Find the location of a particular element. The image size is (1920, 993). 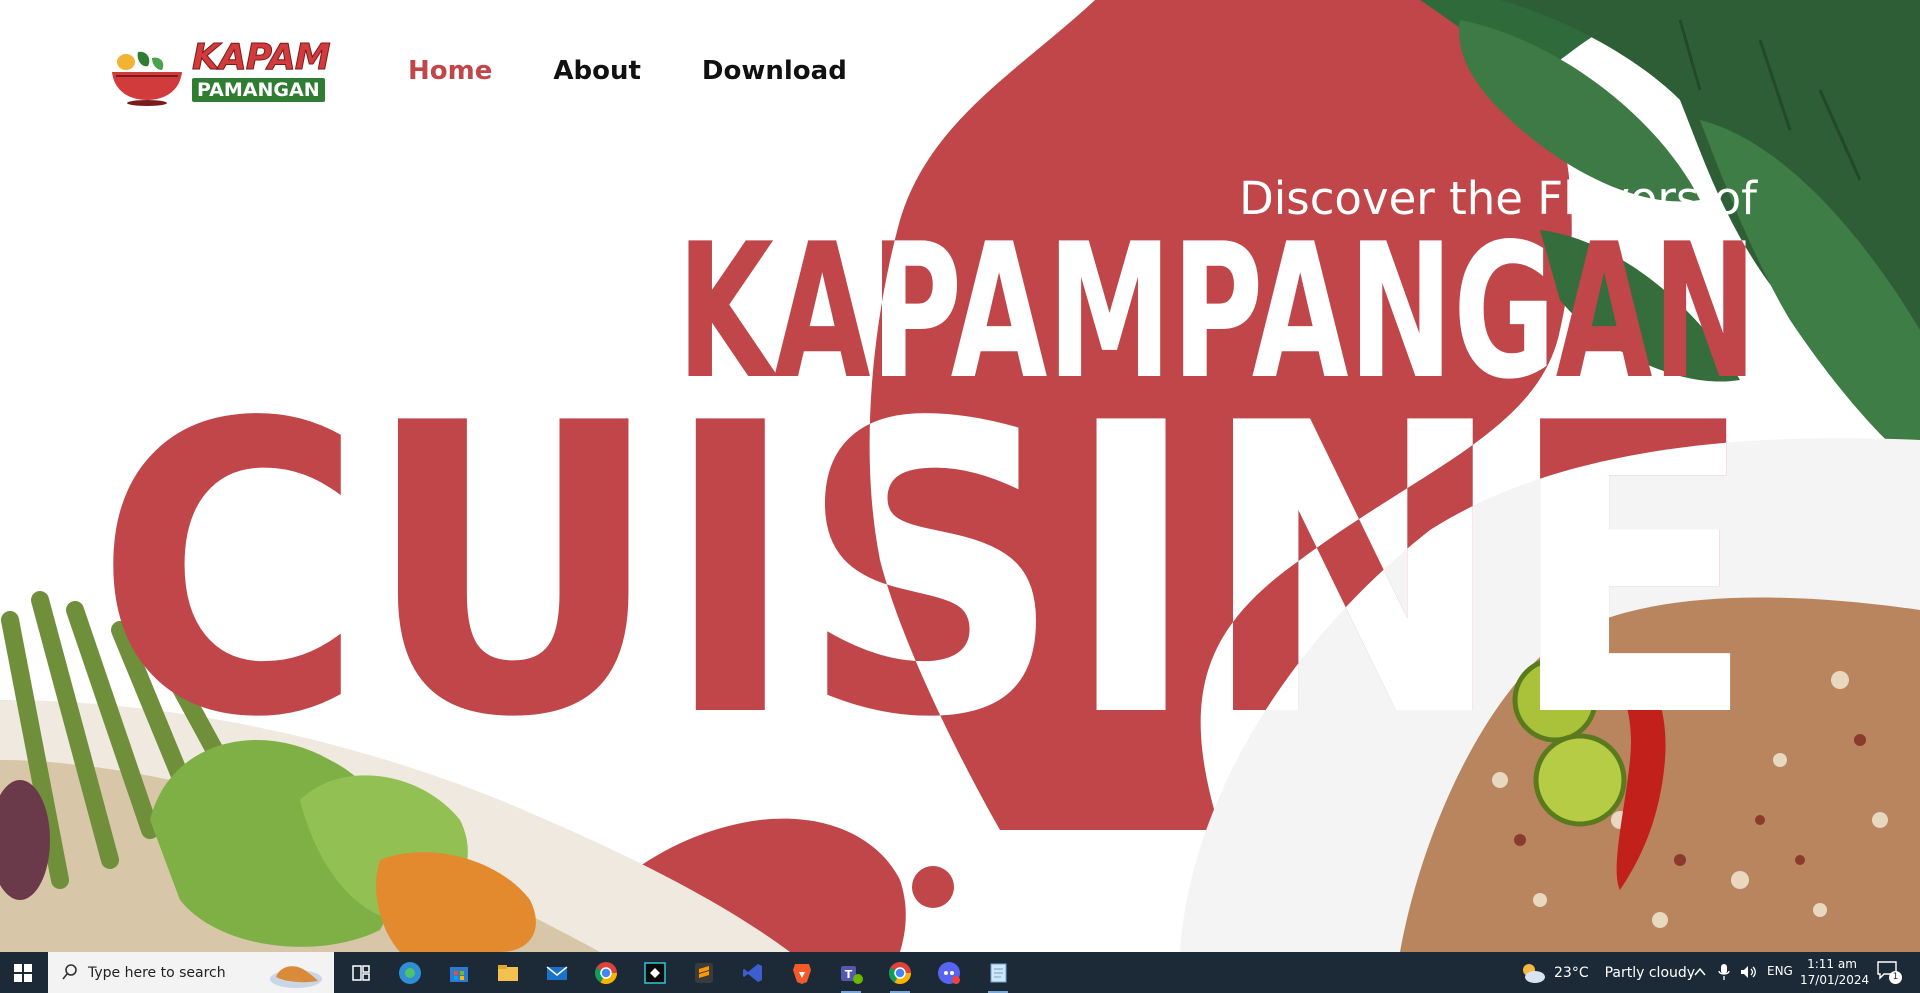

teams-icon: T is located at coordinates (851, 976).